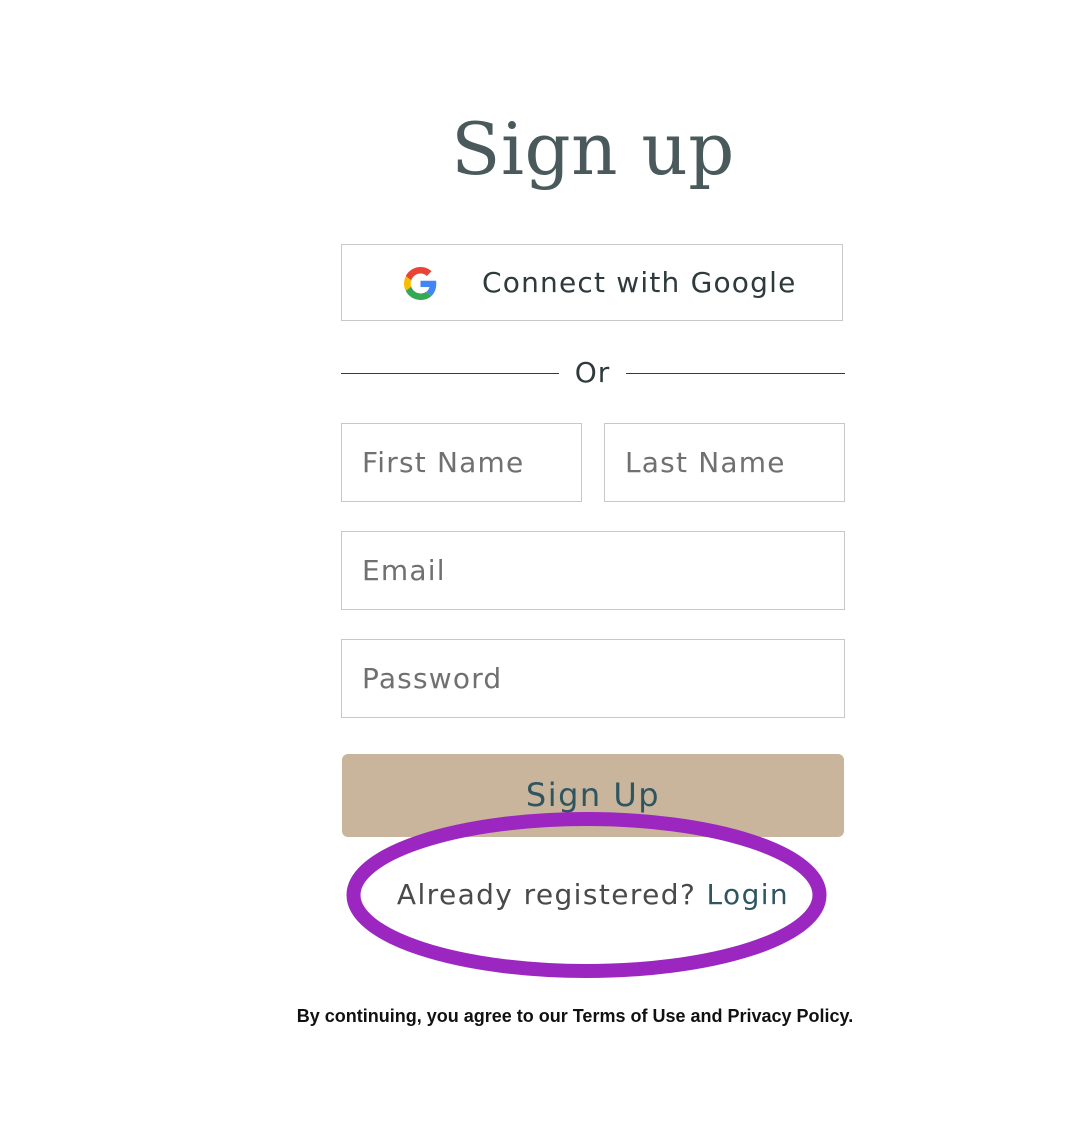  I want to click on or-label: Or, so click(592, 372).